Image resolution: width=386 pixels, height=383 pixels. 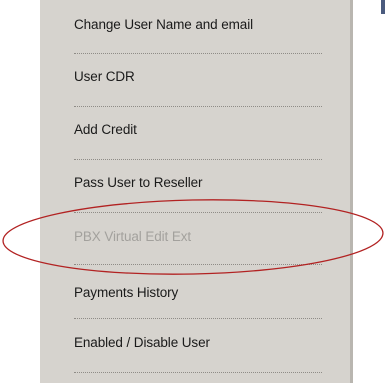 What do you see at coordinates (138, 183) in the screenshot?
I see `menu-item-pass-user-to-reseller: Pass User to Reseller` at bounding box center [138, 183].